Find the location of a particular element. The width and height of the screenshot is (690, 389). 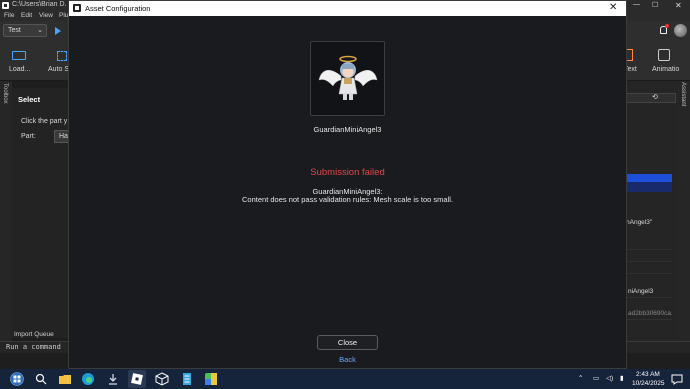

test-mode-value: Test is located at coordinates (14, 30).